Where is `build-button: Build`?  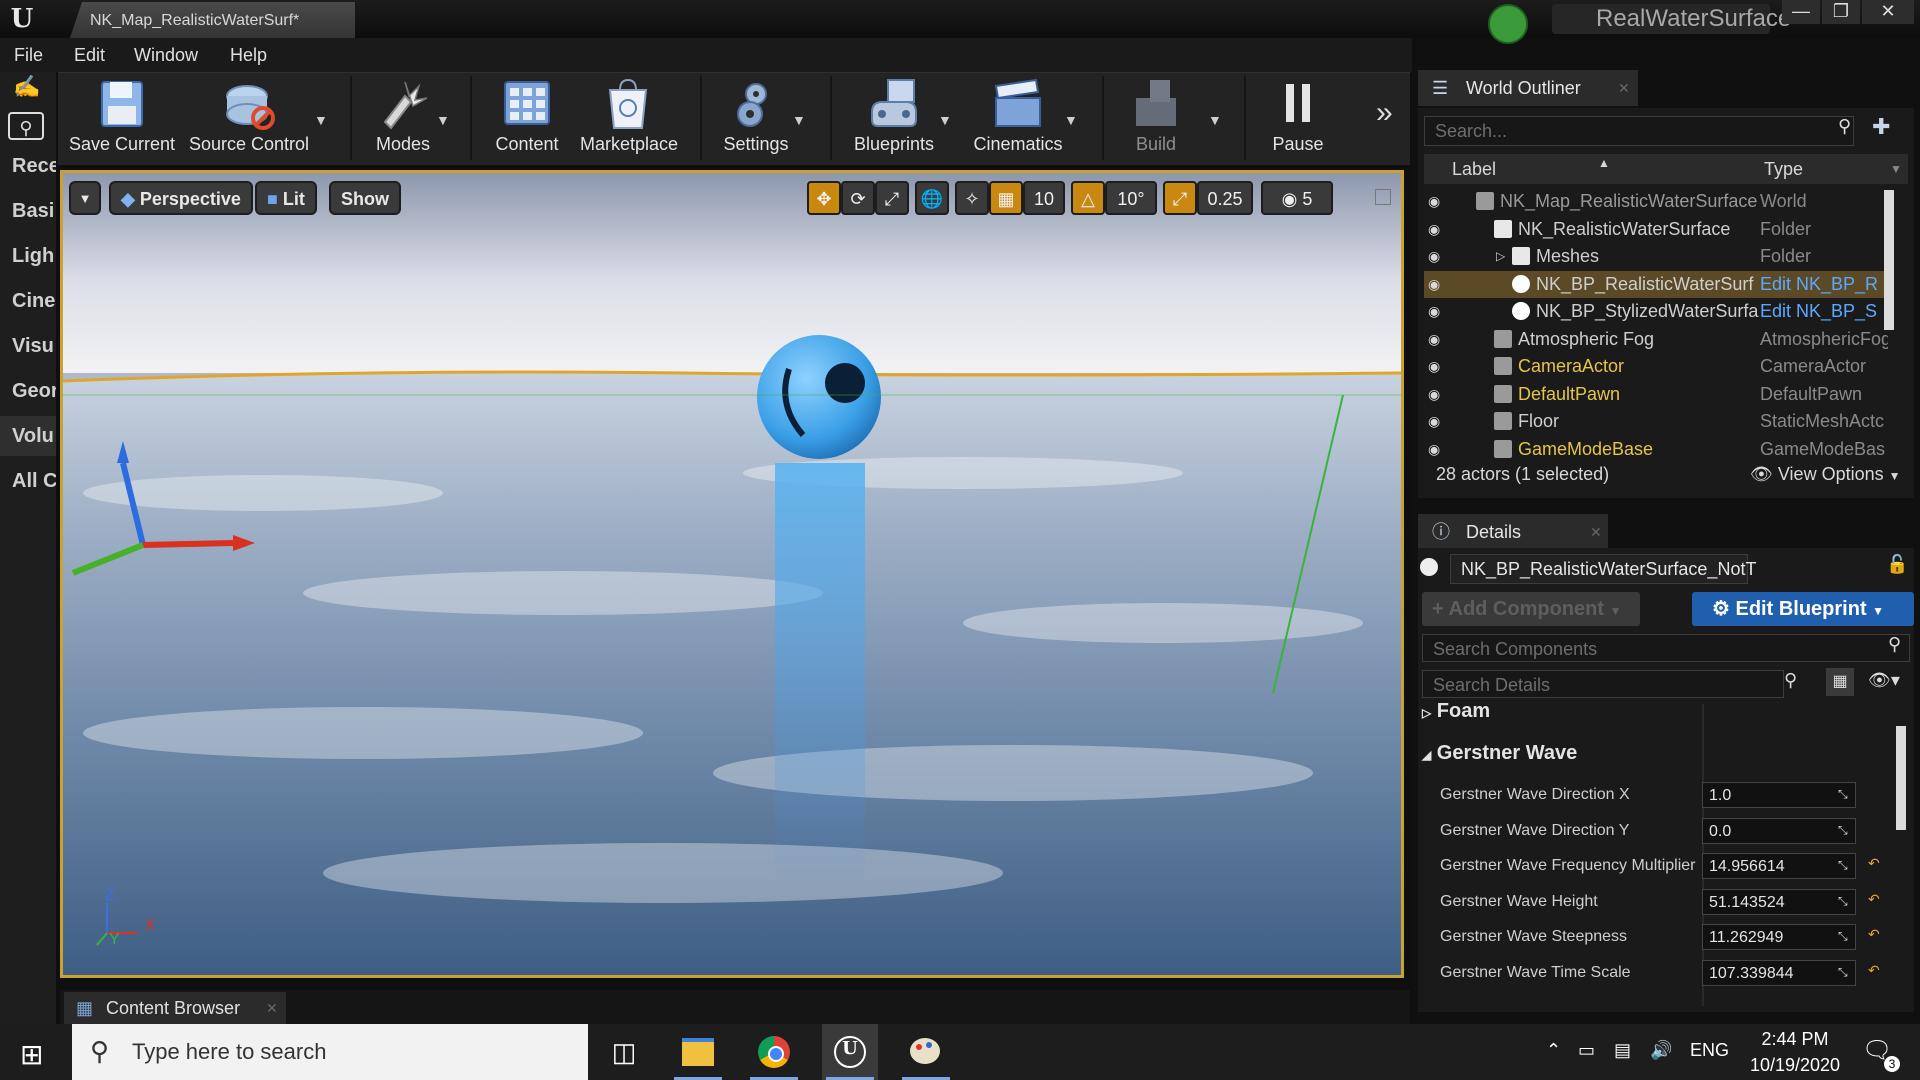
build-button: Build is located at coordinates (1156, 119).